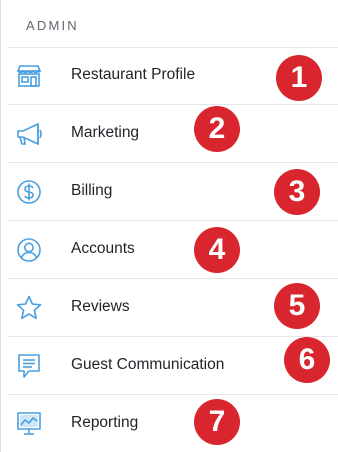 Image resolution: width=338 pixels, height=452 pixels. Describe the element at coordinates (29, 308) in the screenshot. I see `star-icon` at that location.